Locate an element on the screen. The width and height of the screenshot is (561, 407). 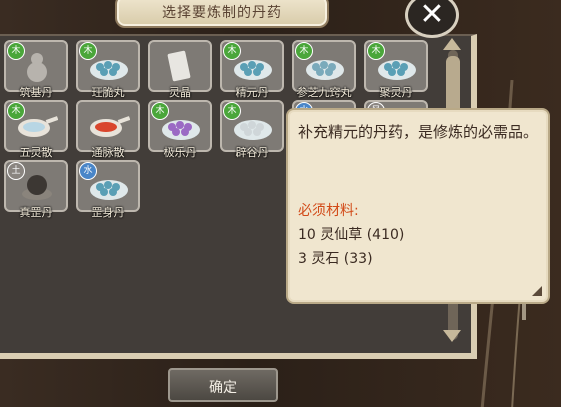
pill-slot: 灵晶 is located at coordinates (180, 69).